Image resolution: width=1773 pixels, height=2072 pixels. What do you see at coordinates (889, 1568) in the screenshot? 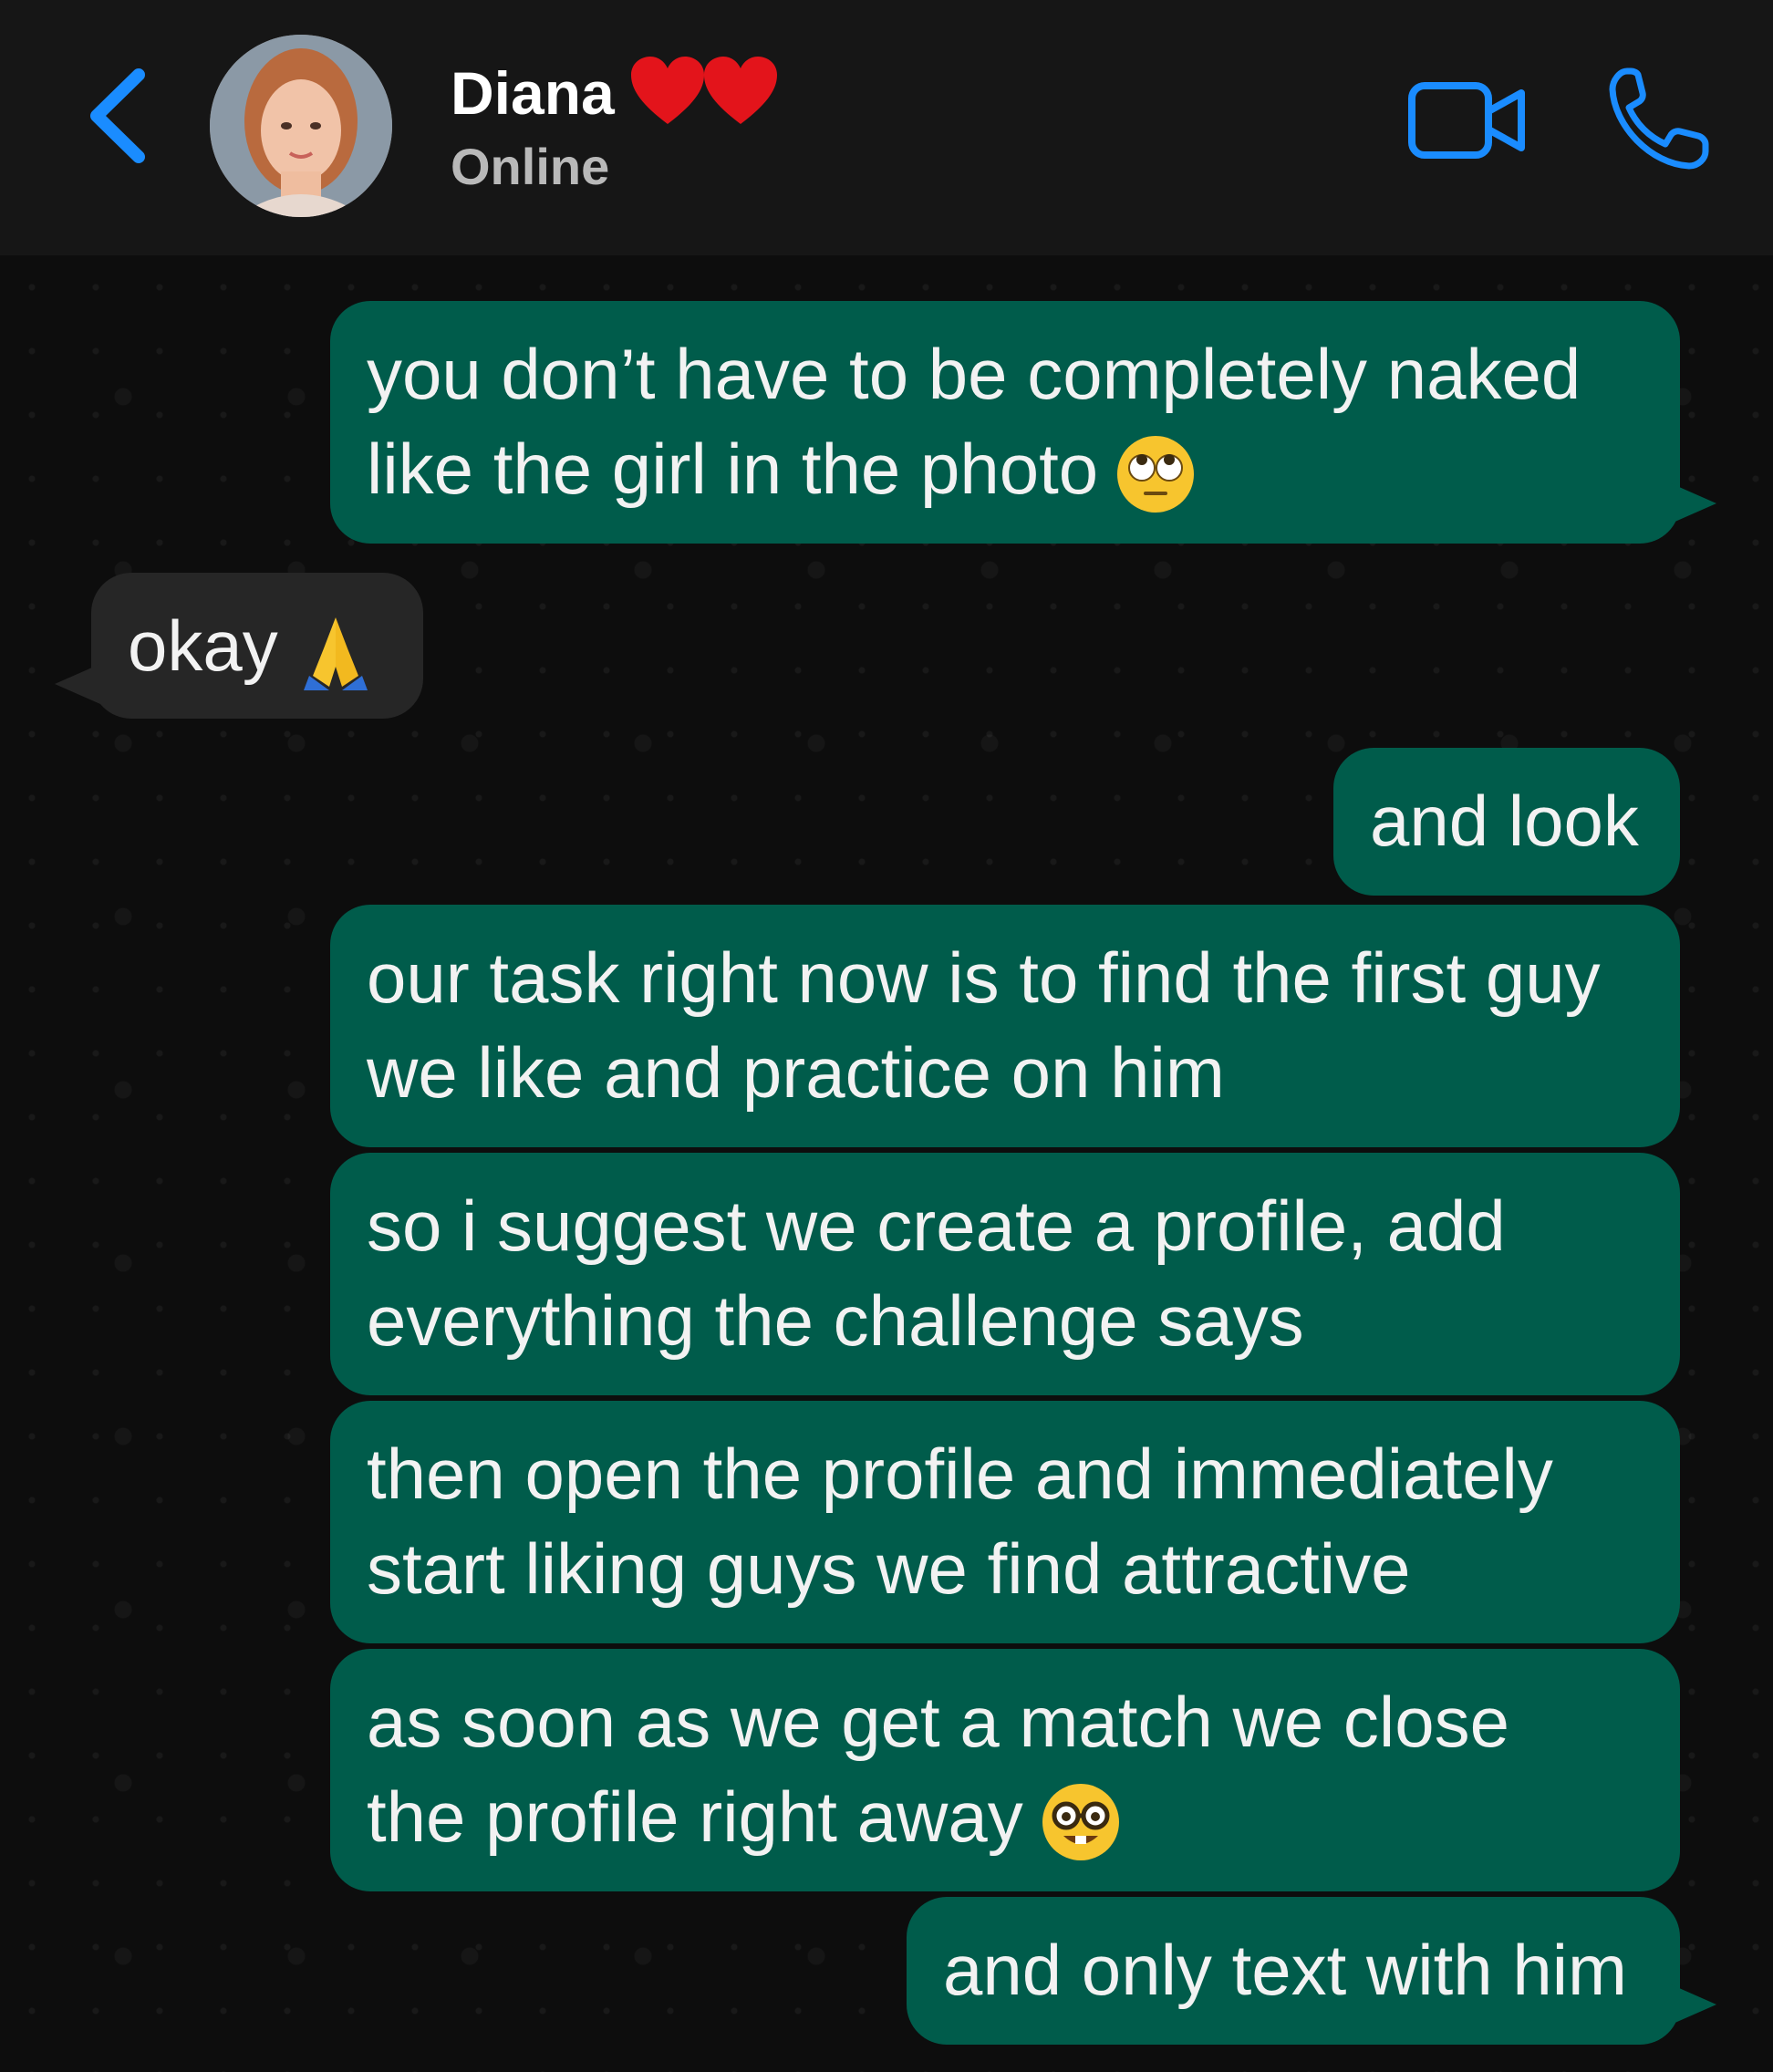
I see `message-text: start liking guys we find attractive` at bounding box center [889, 1568].